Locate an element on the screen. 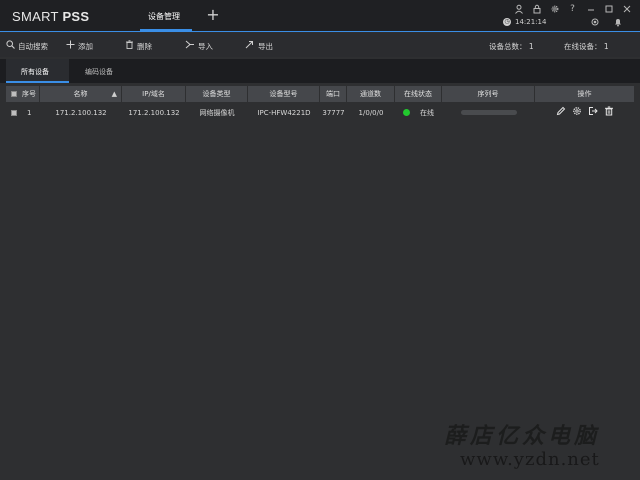 Image resolution: width=640 pixels, height=480 pixels. cell-device-type: 网络摄像机 is located at coordinates (217, 112).